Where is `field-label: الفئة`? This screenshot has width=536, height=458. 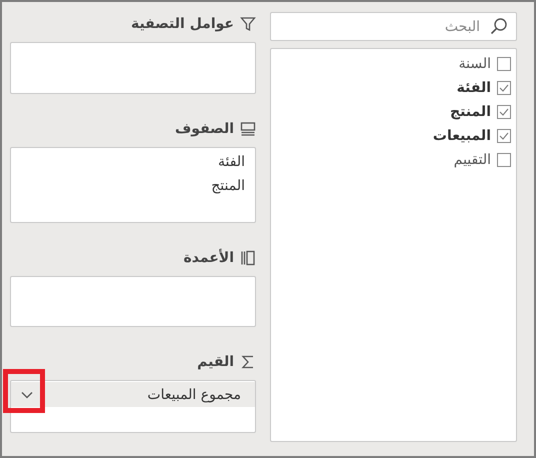 field-label: الفئة is located at coordinates (473, 88).